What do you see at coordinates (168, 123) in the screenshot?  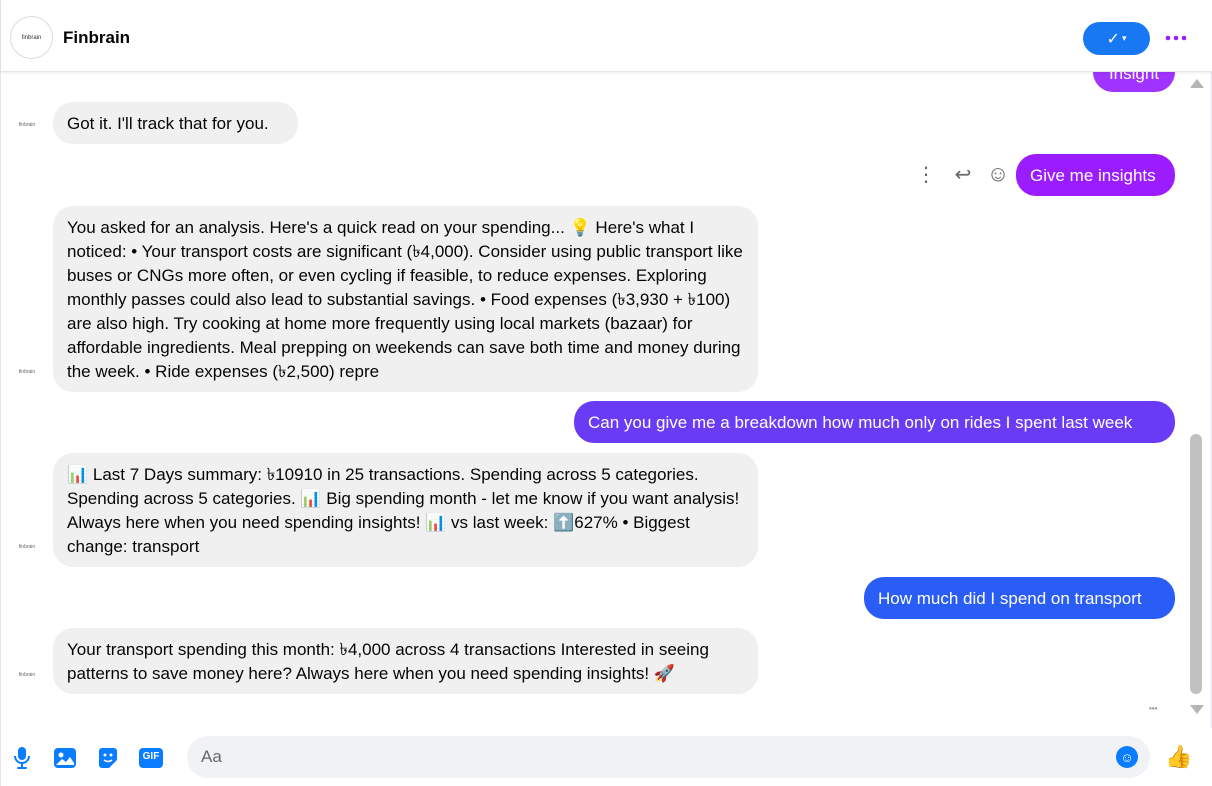 I see `message-text: Got it. I'll track that for you.` at bounding box center [168, 123].